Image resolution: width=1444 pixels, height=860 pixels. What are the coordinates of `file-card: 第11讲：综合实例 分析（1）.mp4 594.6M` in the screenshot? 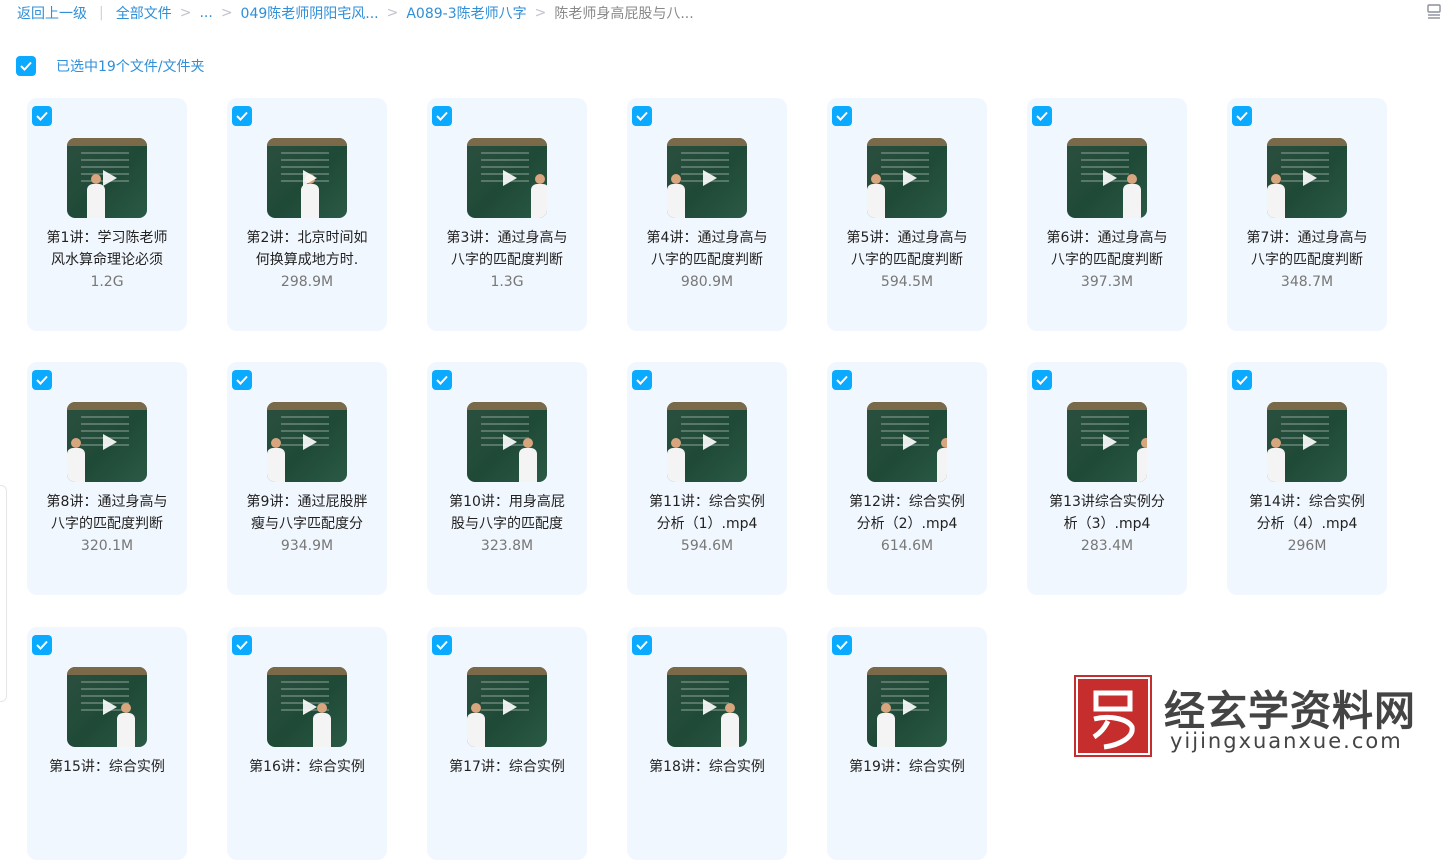 It's located at (707, 478).